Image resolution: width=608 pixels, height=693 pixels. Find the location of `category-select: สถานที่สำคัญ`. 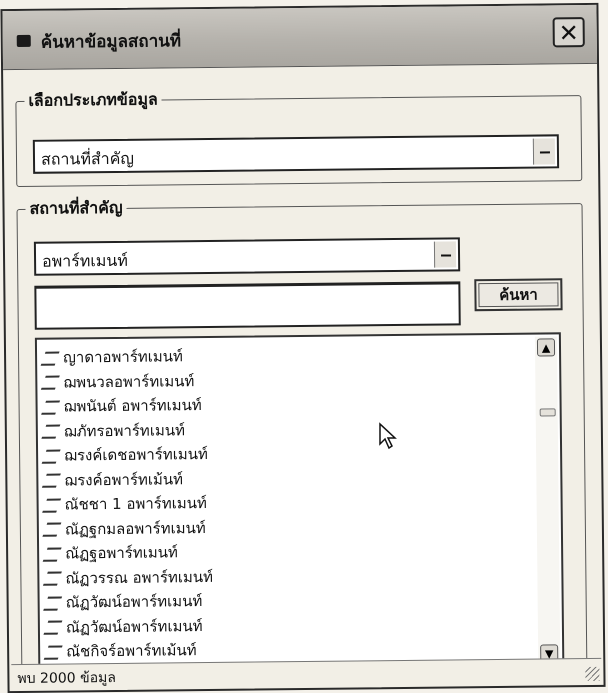

category-select: สถานที่สำคัญ is located at coordinates (296, 154).